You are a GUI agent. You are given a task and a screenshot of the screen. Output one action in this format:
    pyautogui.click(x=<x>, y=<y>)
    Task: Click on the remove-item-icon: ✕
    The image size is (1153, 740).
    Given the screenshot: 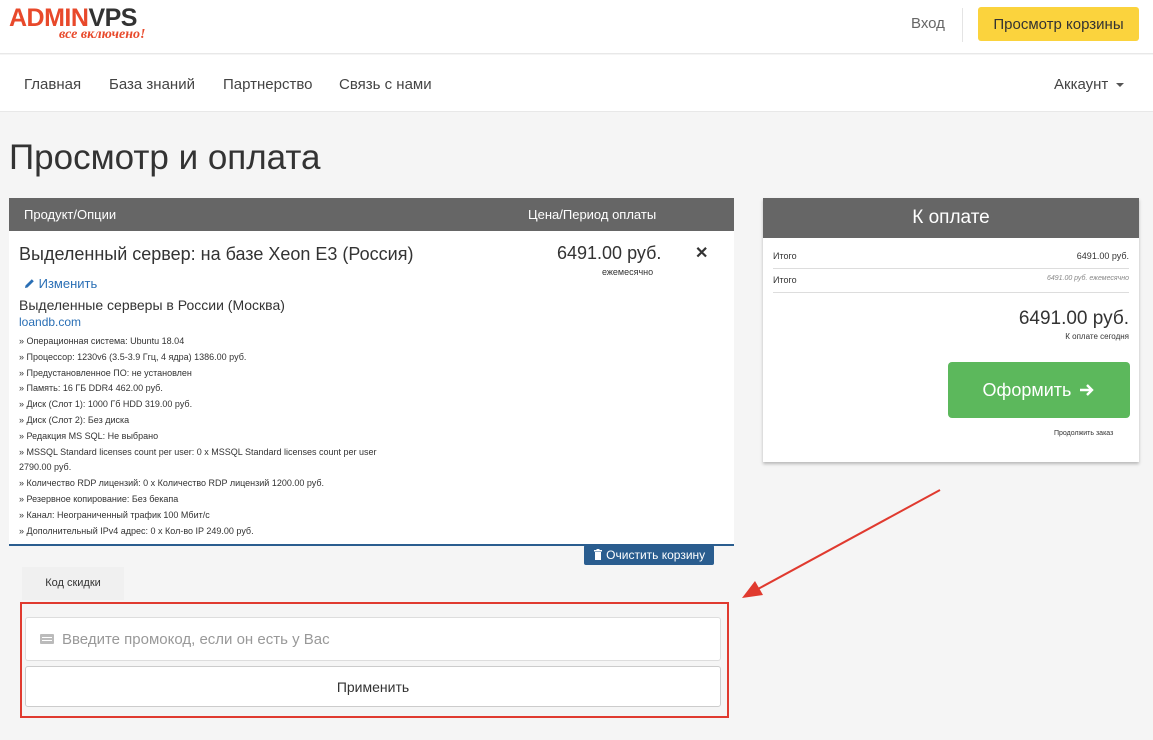 What is the action you would take?
    pyautogui.click(x=701, y=253)
    